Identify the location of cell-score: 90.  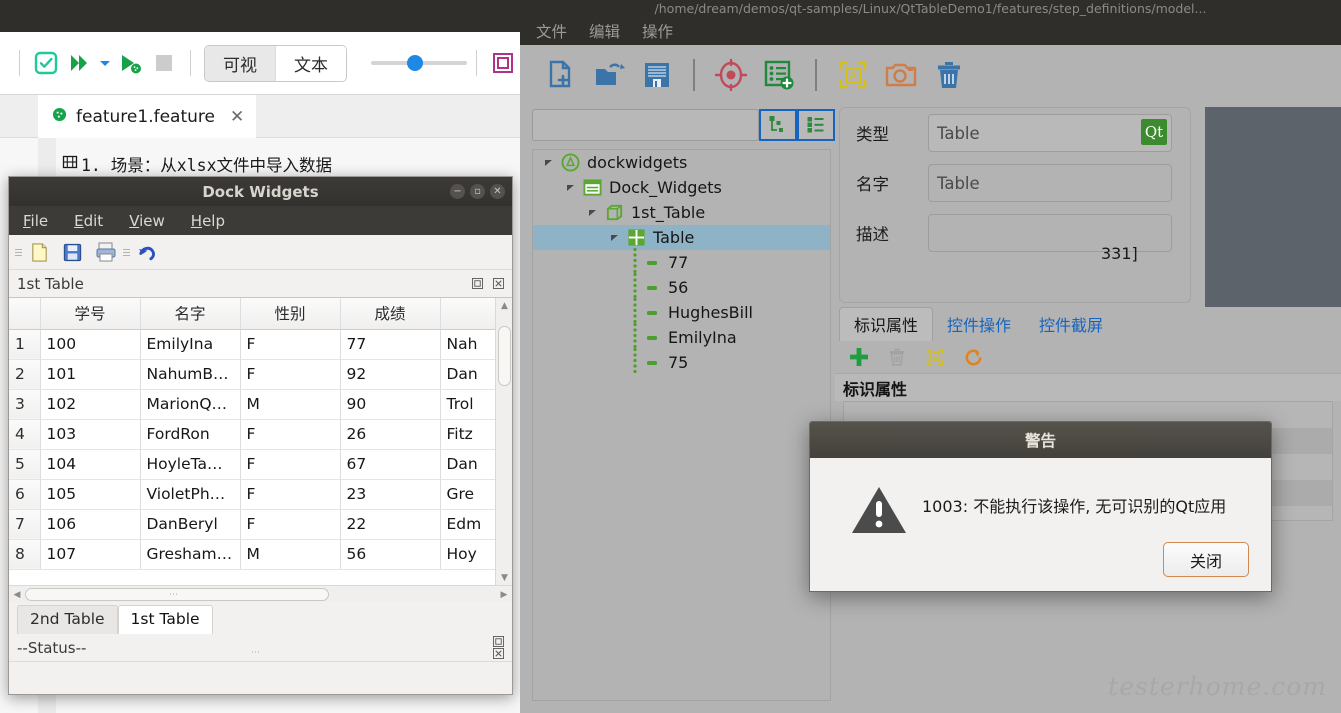
(390, 404).